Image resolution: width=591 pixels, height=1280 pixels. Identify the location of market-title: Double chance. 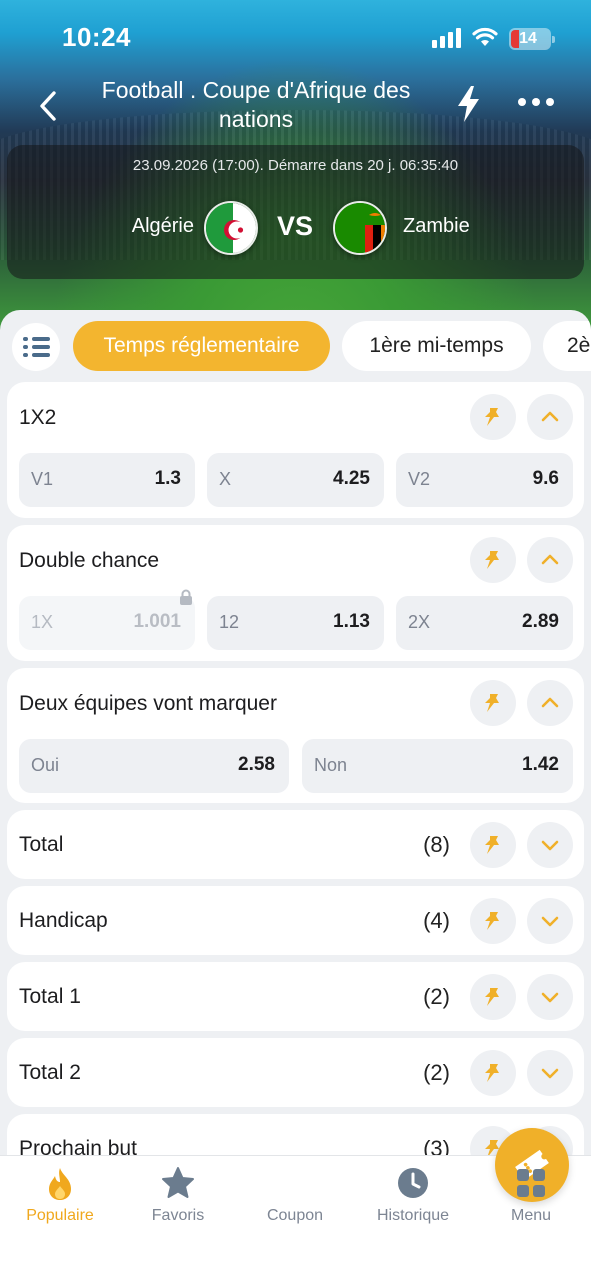
(89, 560).